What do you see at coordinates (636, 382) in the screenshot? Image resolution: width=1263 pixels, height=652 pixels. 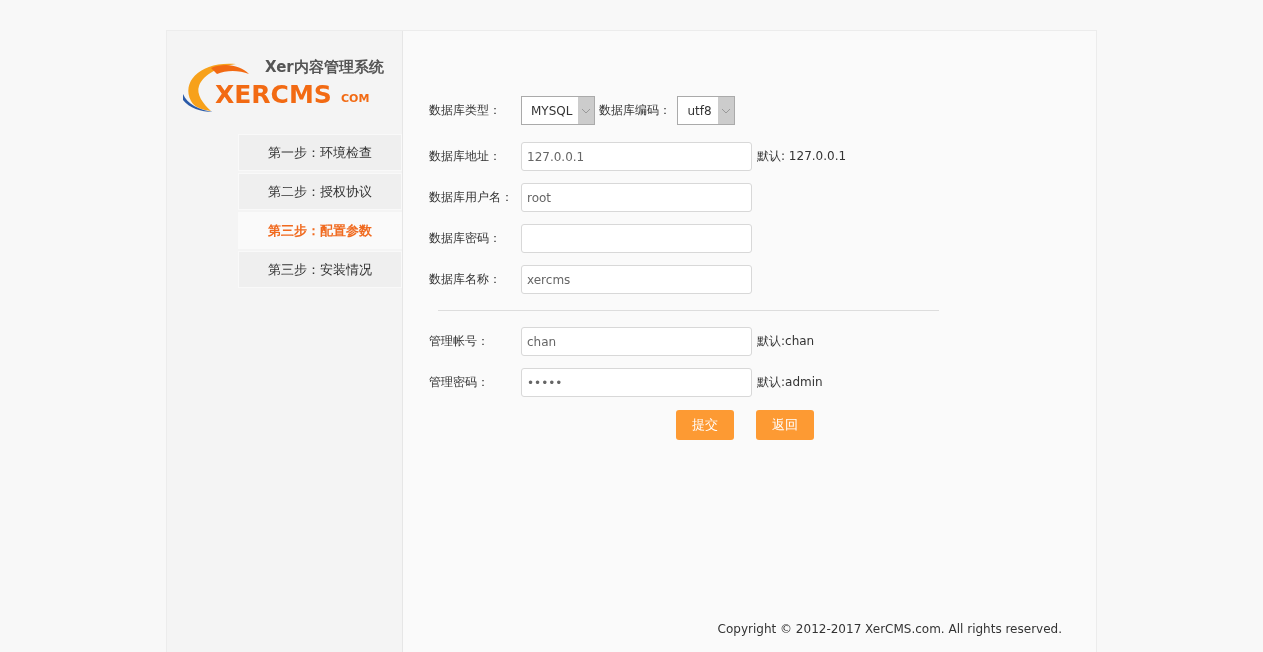 I see `input-field: •••••` at bounding box center [636, 382].